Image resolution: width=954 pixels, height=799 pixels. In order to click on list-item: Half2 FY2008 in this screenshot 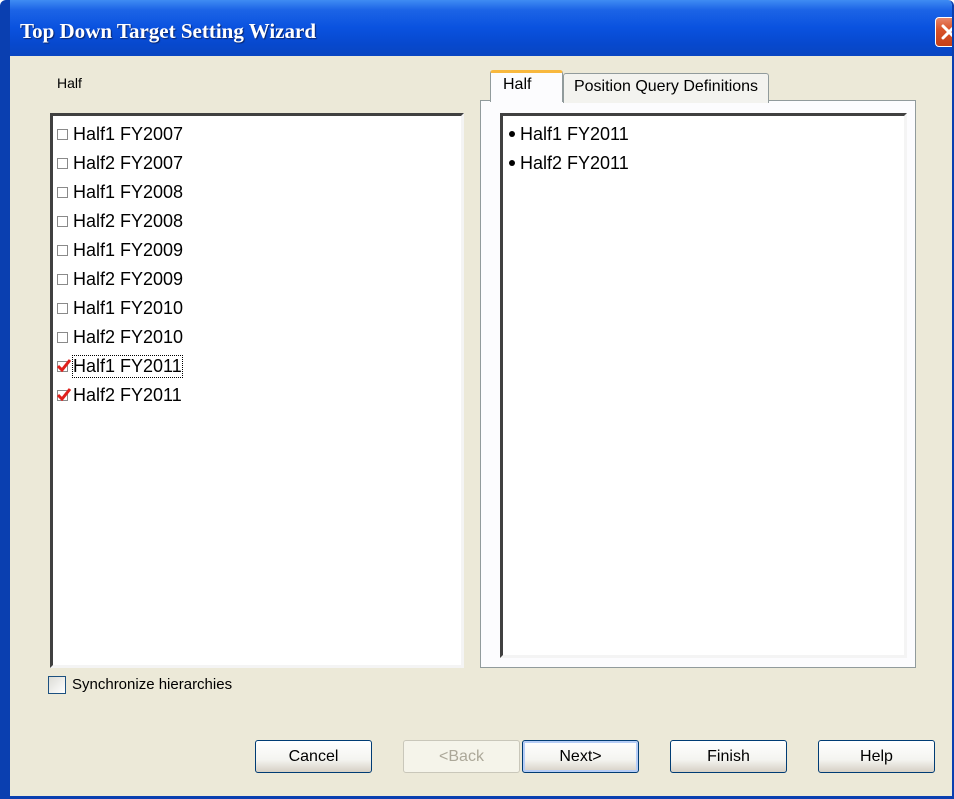, I will do `click(120, 221)`.